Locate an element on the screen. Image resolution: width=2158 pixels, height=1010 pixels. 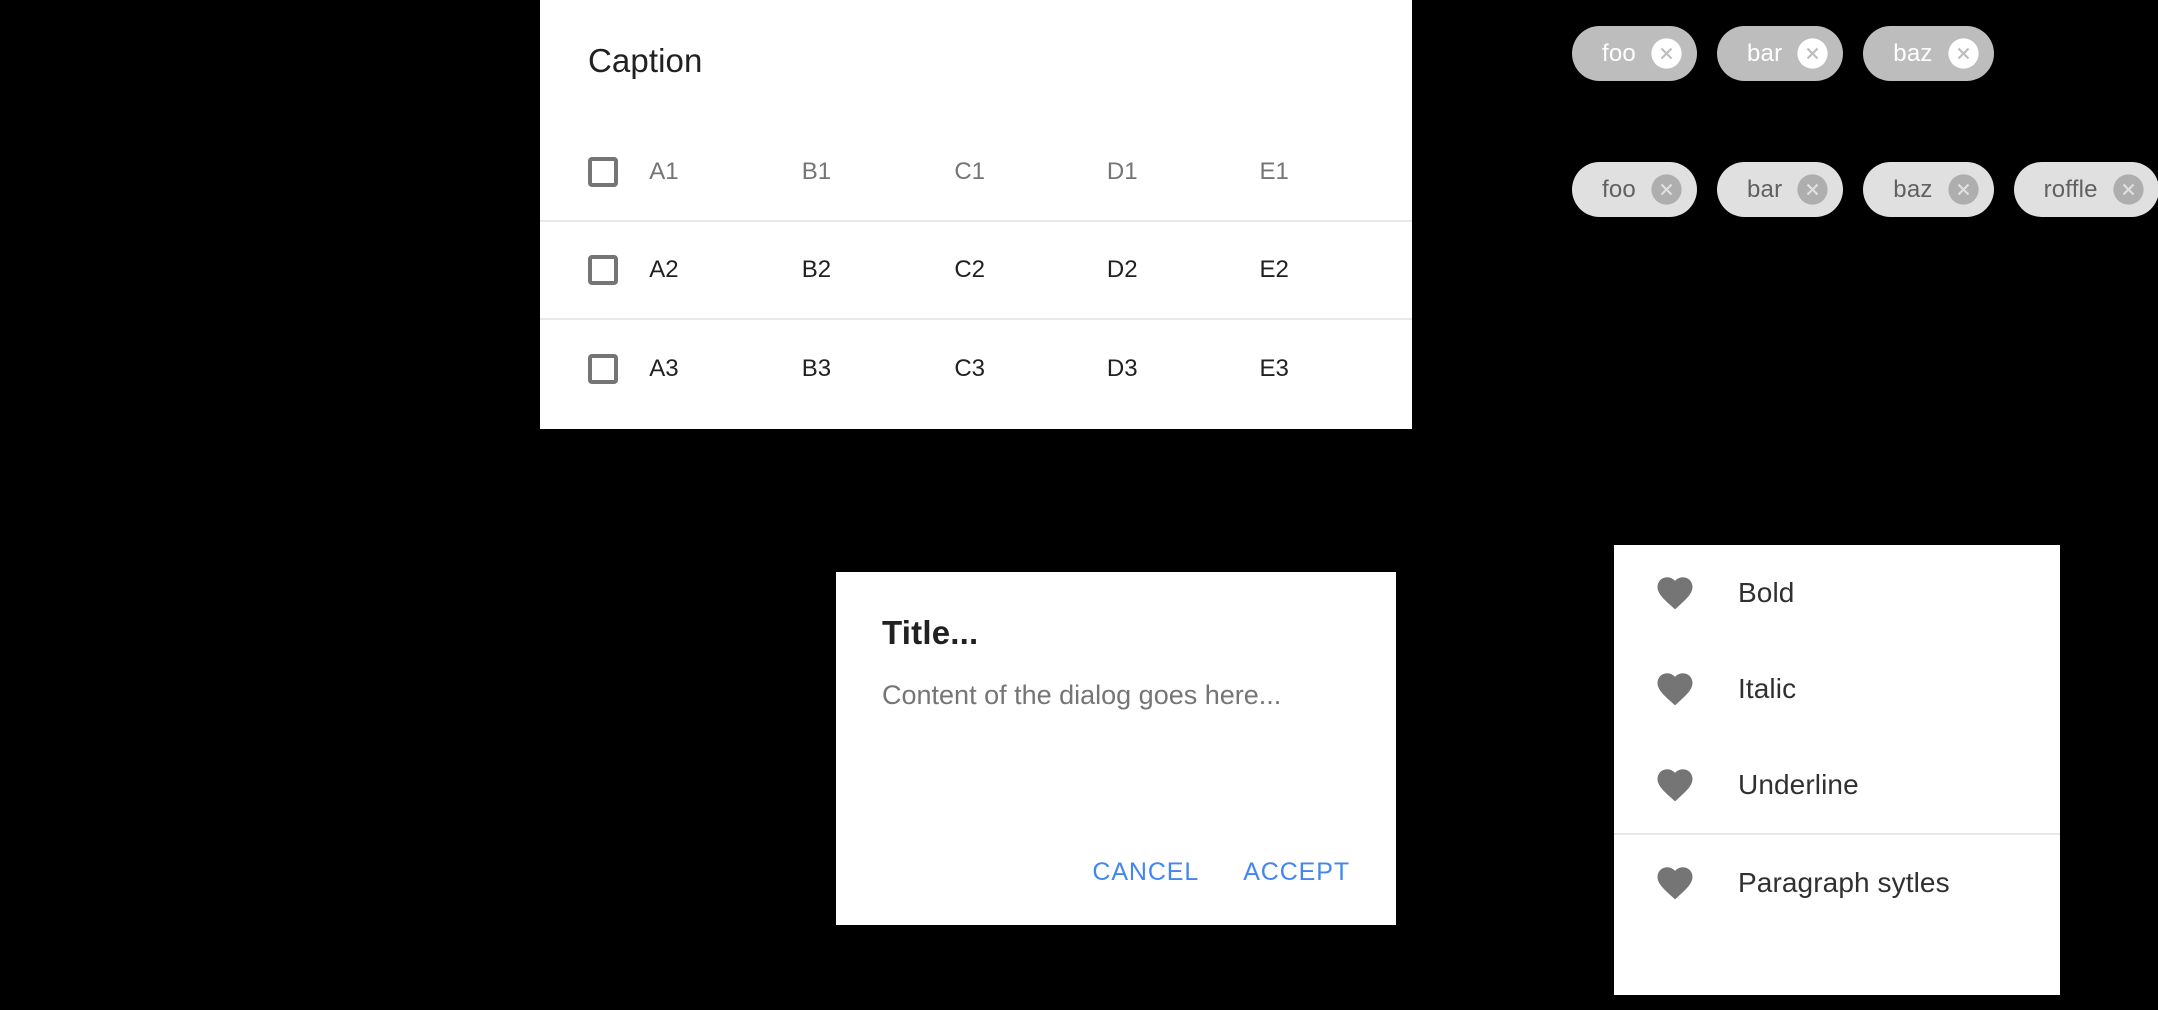
chip-baz-light: baz is located at coordinates (1928, 189).